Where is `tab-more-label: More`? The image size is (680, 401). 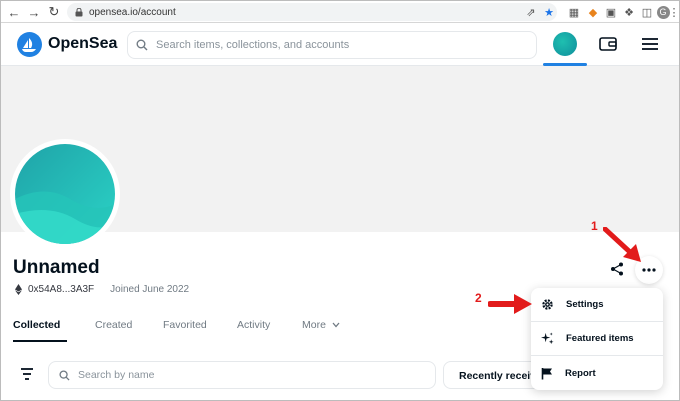 tab-more-label: More is located at coordinates (314, 325).